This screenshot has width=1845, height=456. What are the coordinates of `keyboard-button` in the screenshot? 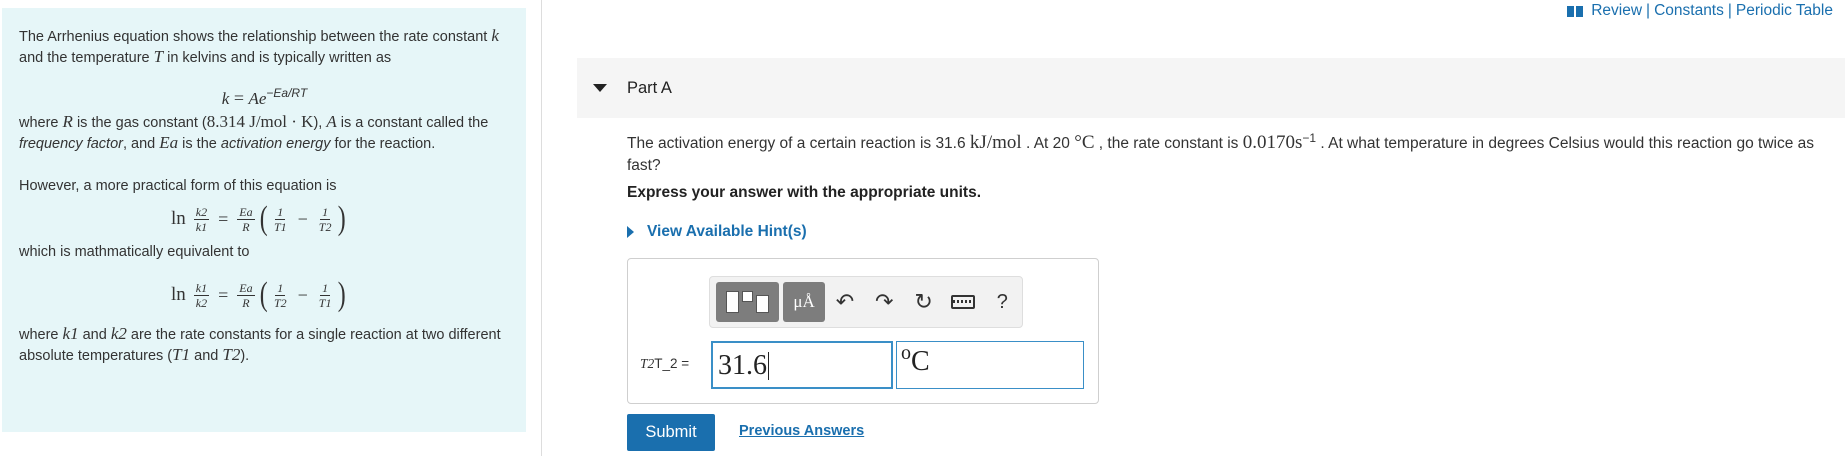 It's located at (962, 302).